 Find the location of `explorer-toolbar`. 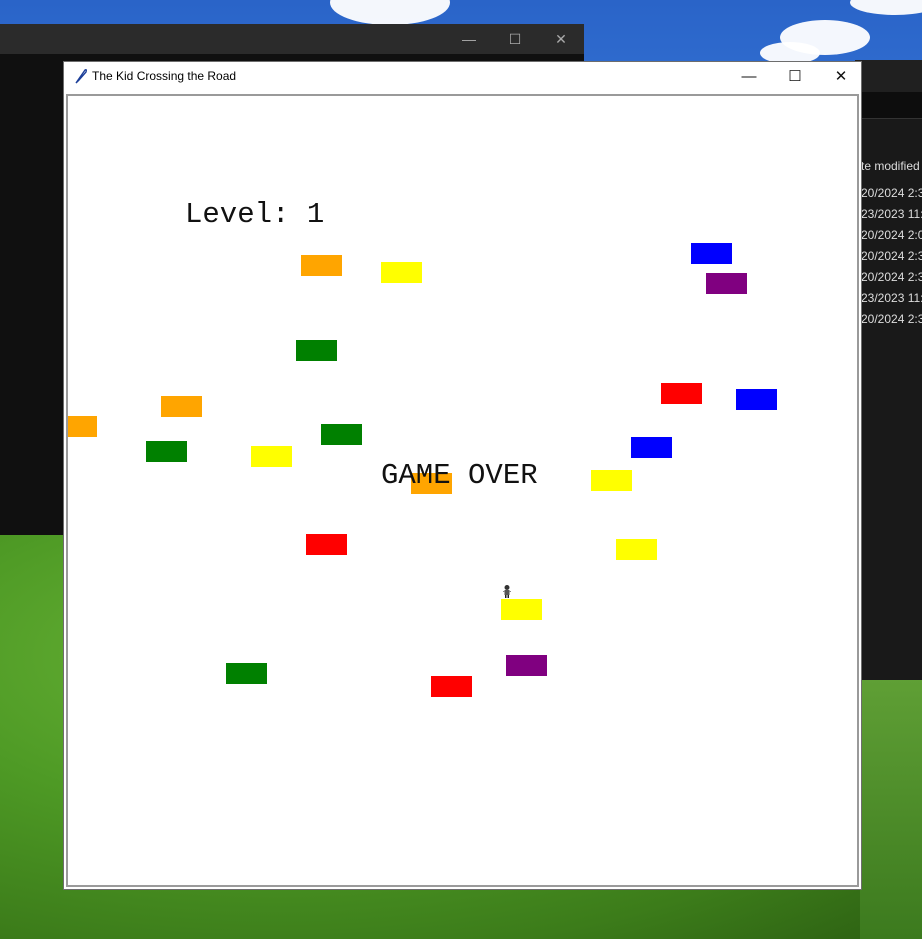

explorer-toolbar is located at coordinates (888, 76).